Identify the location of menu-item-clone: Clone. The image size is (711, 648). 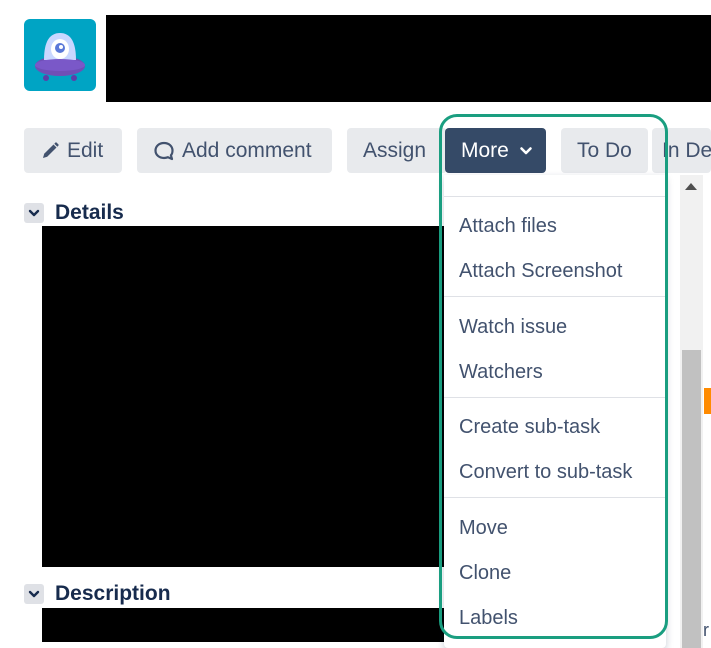
(555, 573).